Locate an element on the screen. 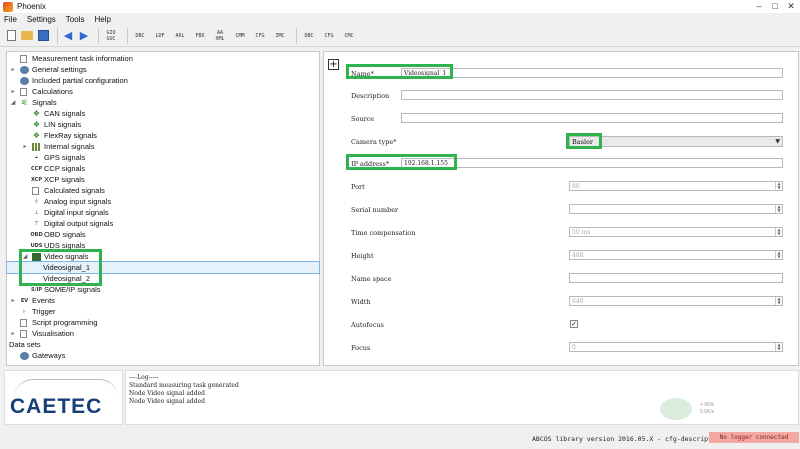 The width and height of the screenshot is (800, 449). dbc-import-button: DBC is located at coordinates (140, 36).